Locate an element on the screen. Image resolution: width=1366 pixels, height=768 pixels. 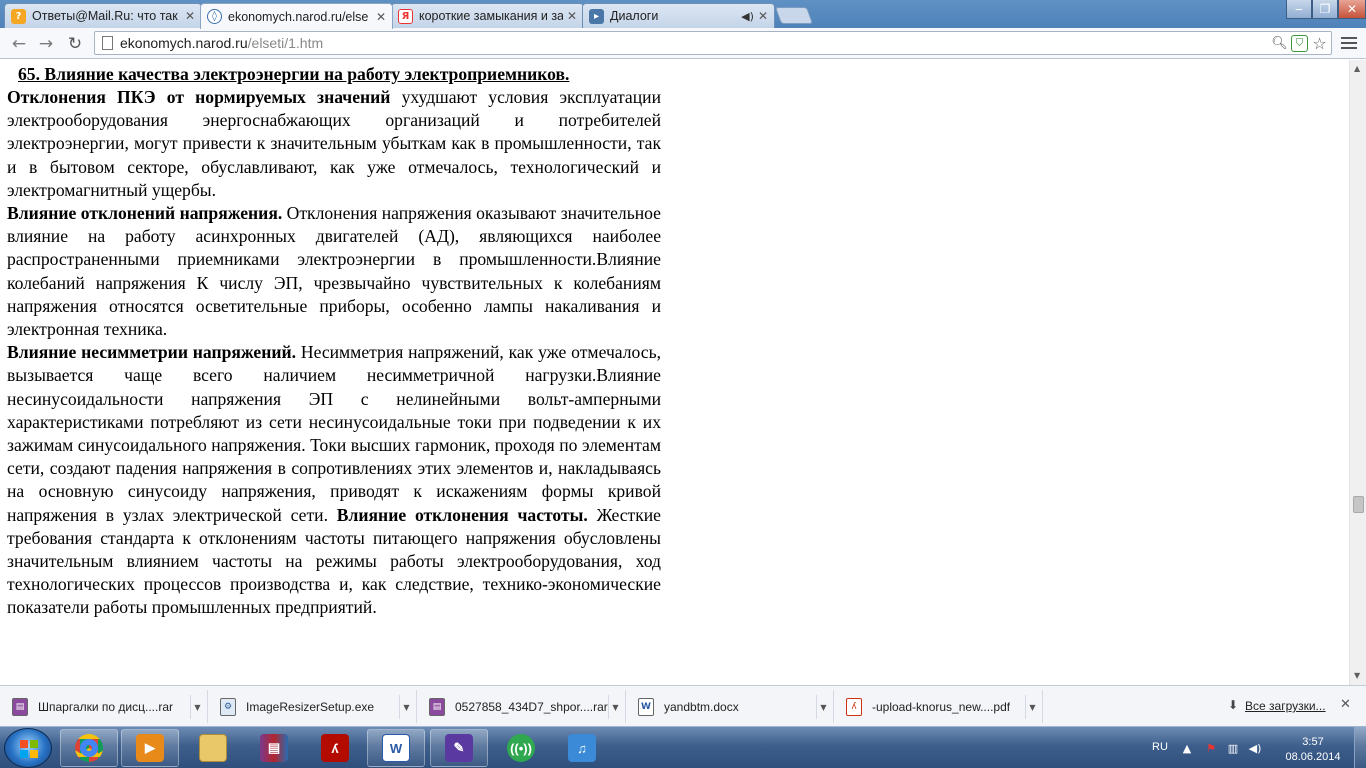
url-host: ekonomych.narod.ru is located at coordinates (184, 43).